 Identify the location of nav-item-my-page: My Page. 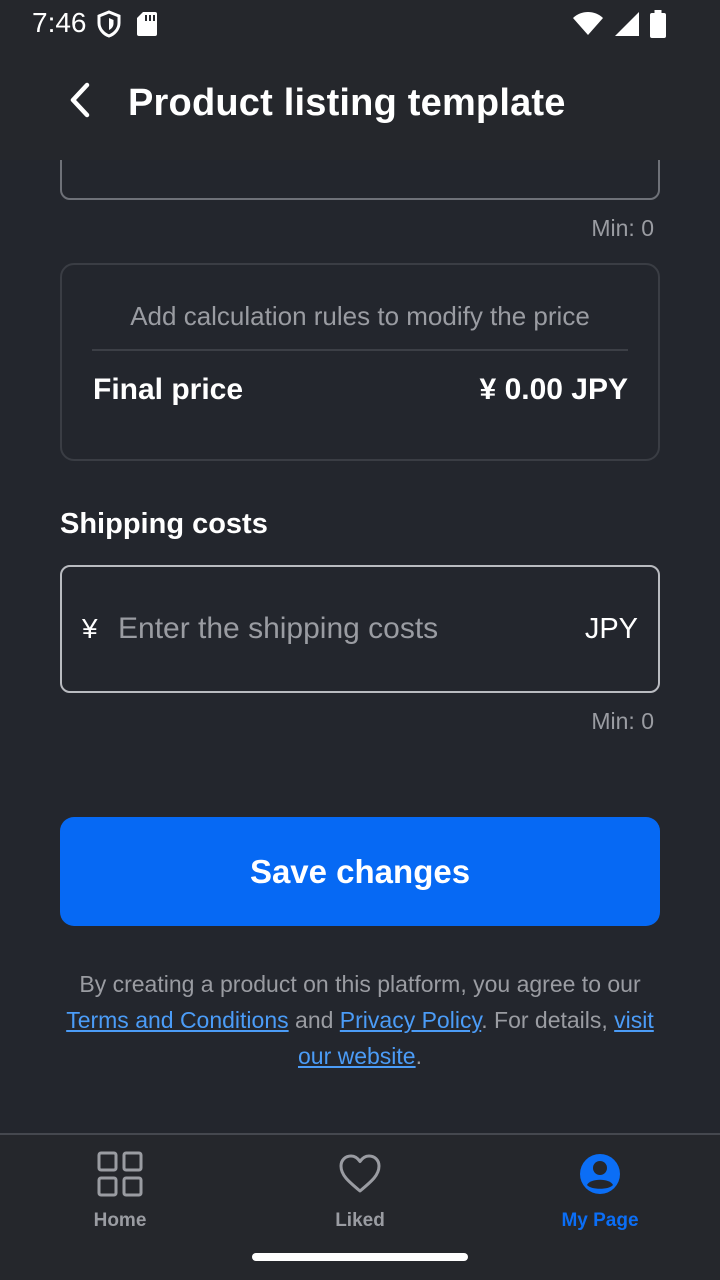
(600, 1191).